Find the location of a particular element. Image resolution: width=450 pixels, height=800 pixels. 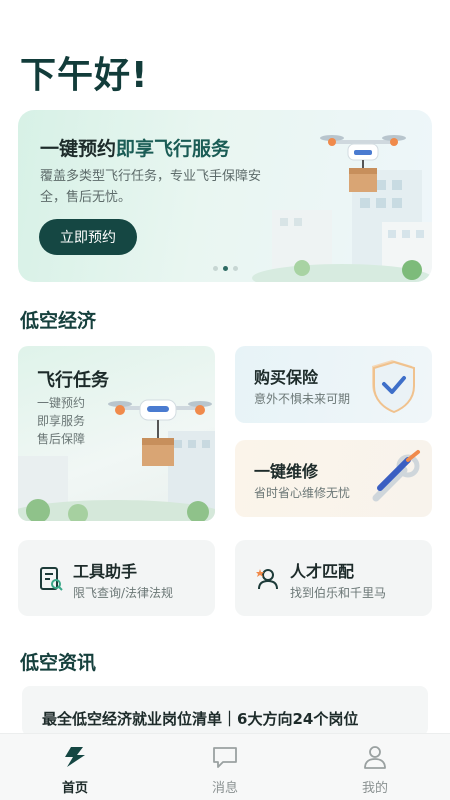

section-title-economy: 低空经济 is located at coordinates (58, 321).